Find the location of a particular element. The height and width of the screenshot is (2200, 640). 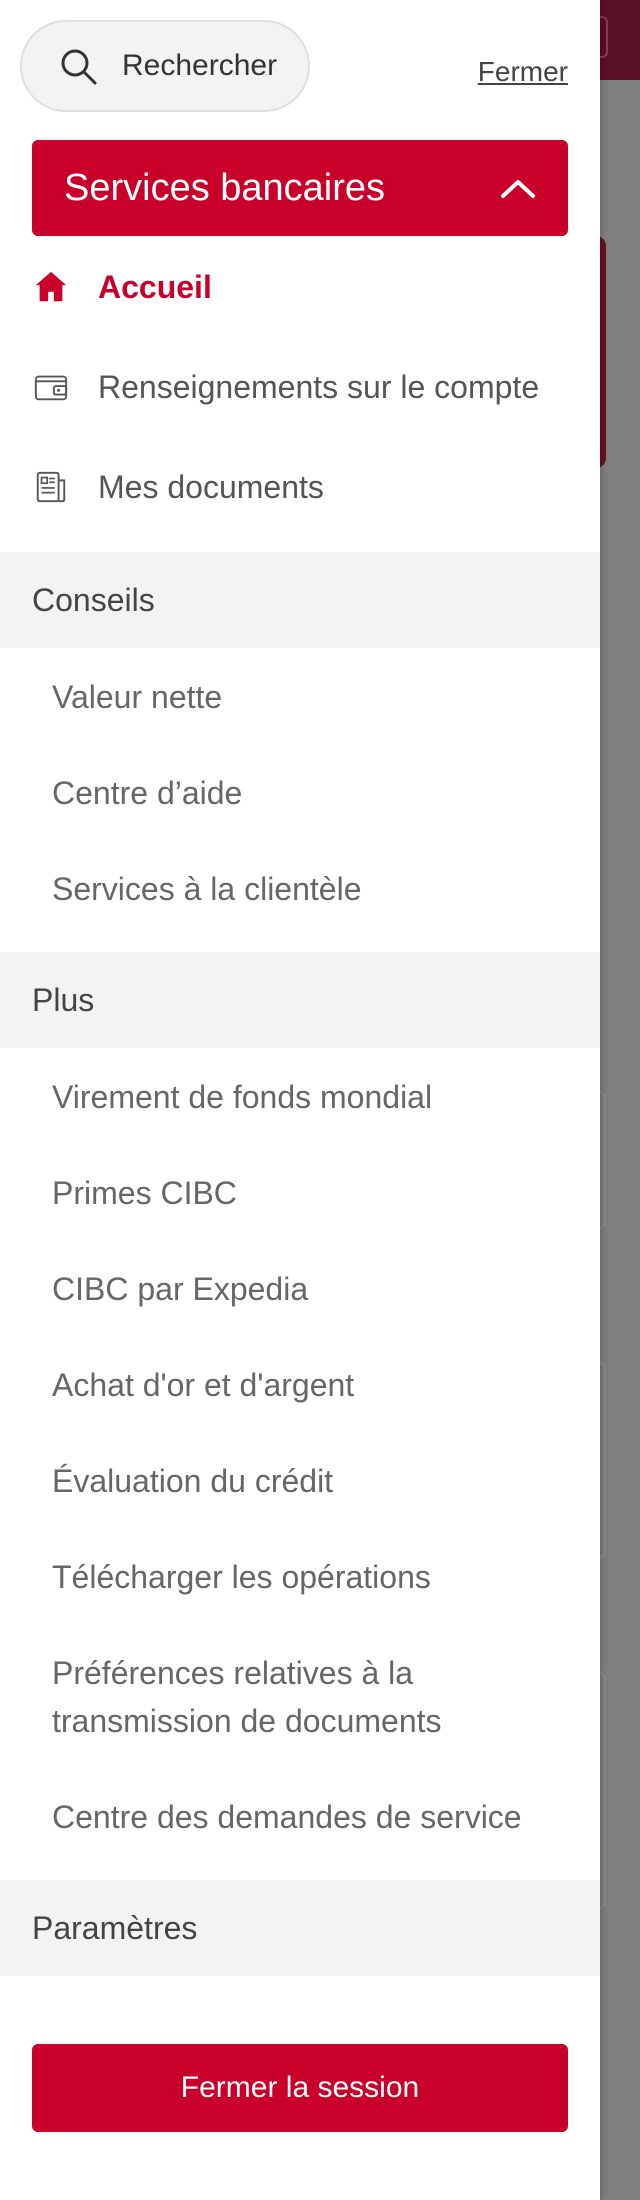

group-header-conseils: Conseils is located at coordinates (300, 600).